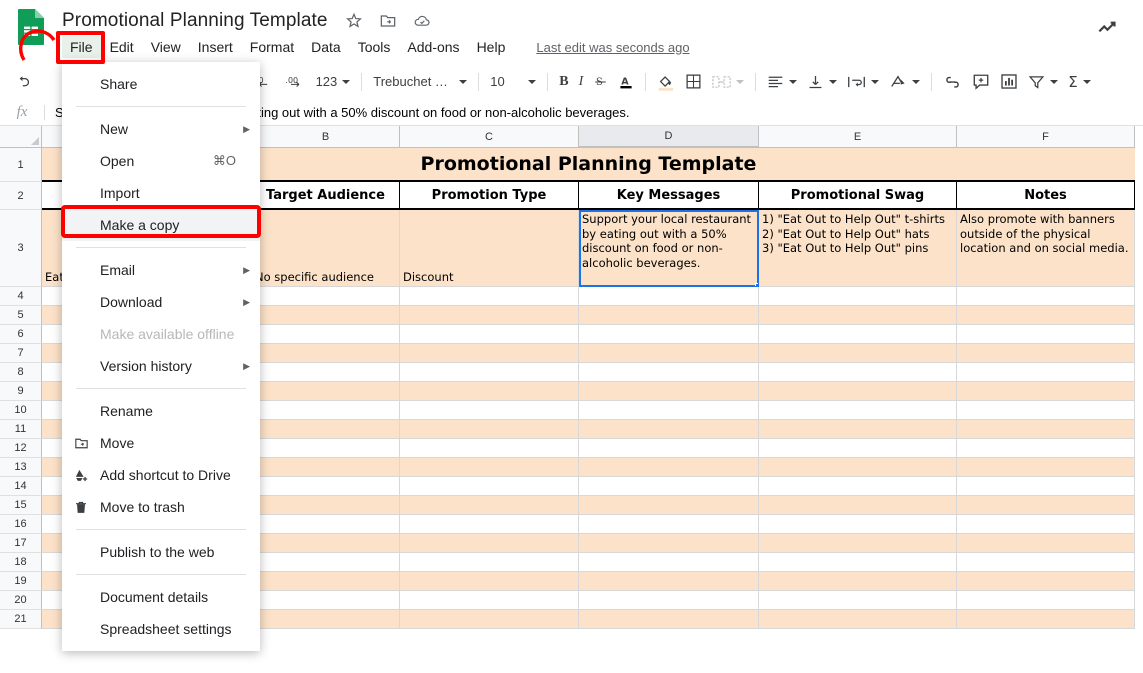 The image size is (1143, 673). Describe the element at coordinates (666, 82) in the screenshot. I see `fill-color-icon` at that location.